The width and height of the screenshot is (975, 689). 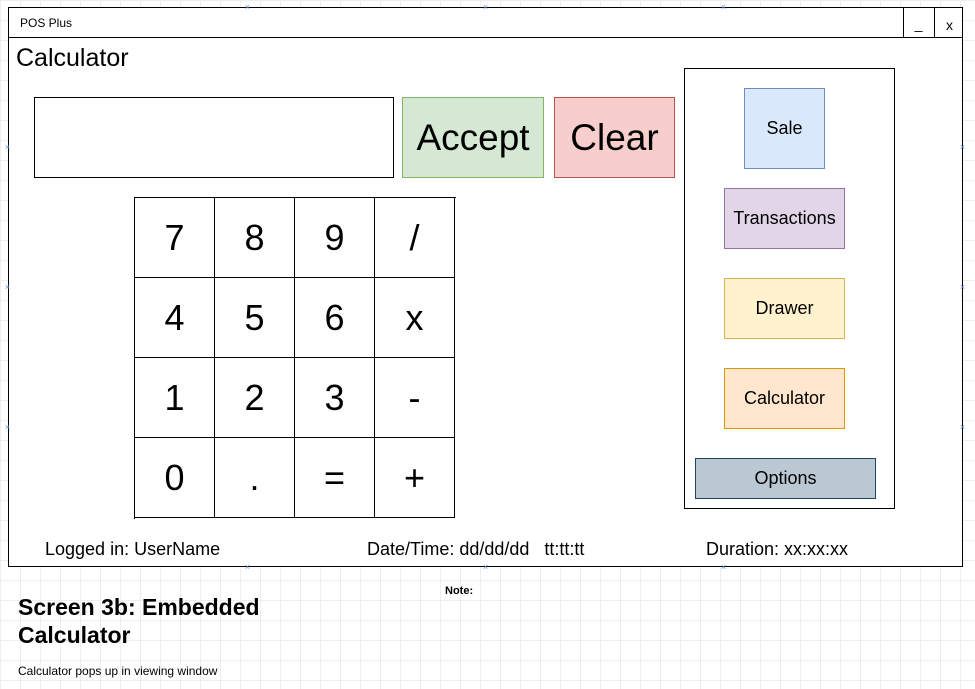 I want to click on accept-button: Accept, so click(x=473, y=137).